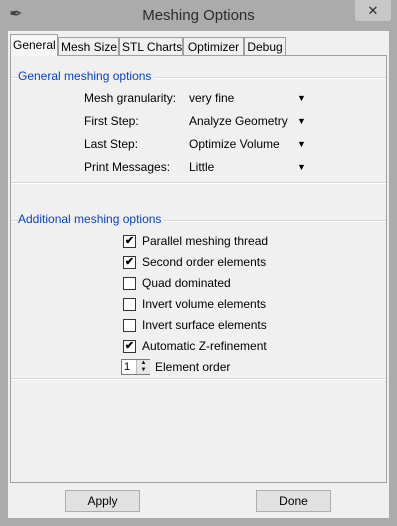  Describe the element at coordinates (204, 262) in the screenshot. I see `second-order-label: Second order elements` at that location.